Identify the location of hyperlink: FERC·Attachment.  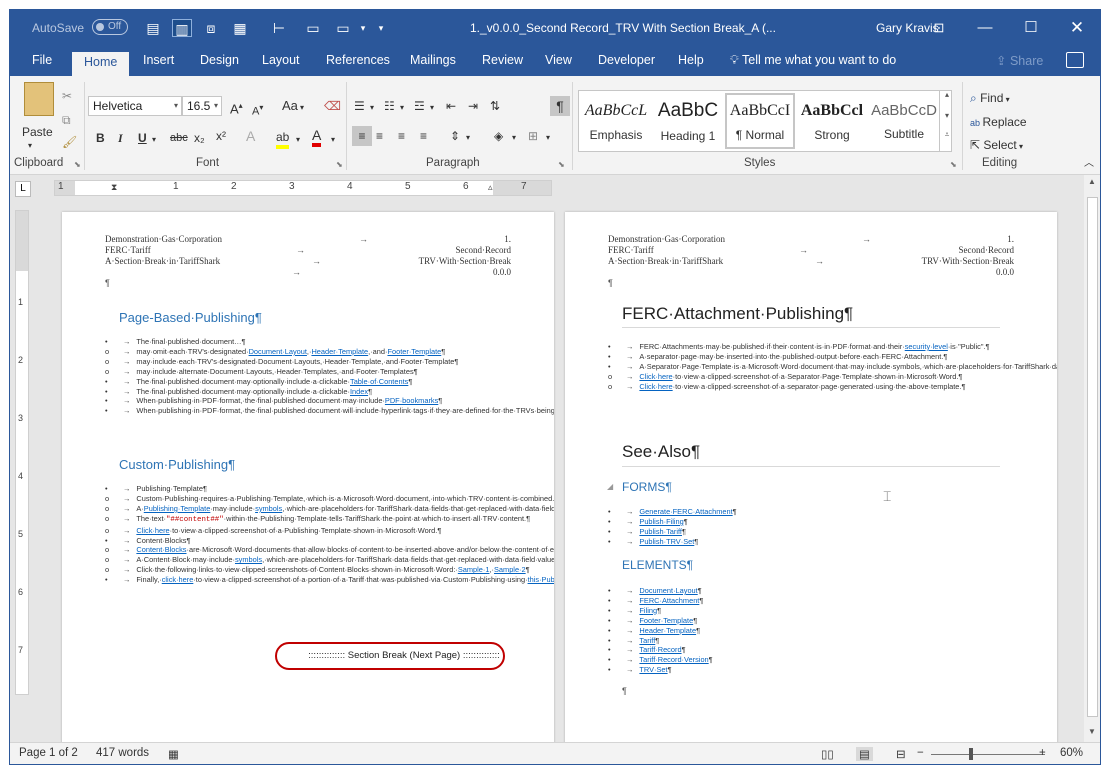
(669, 600).